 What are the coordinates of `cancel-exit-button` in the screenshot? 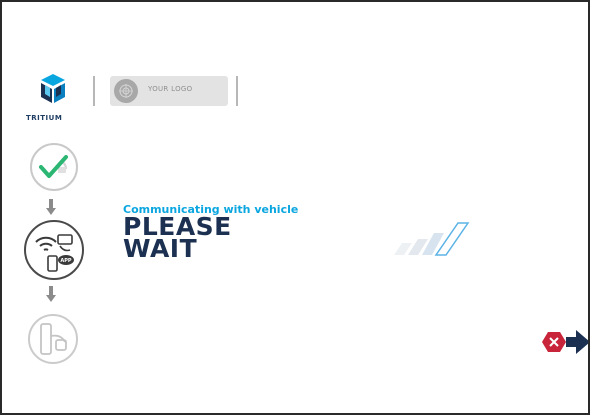 It's located at (564, 345).